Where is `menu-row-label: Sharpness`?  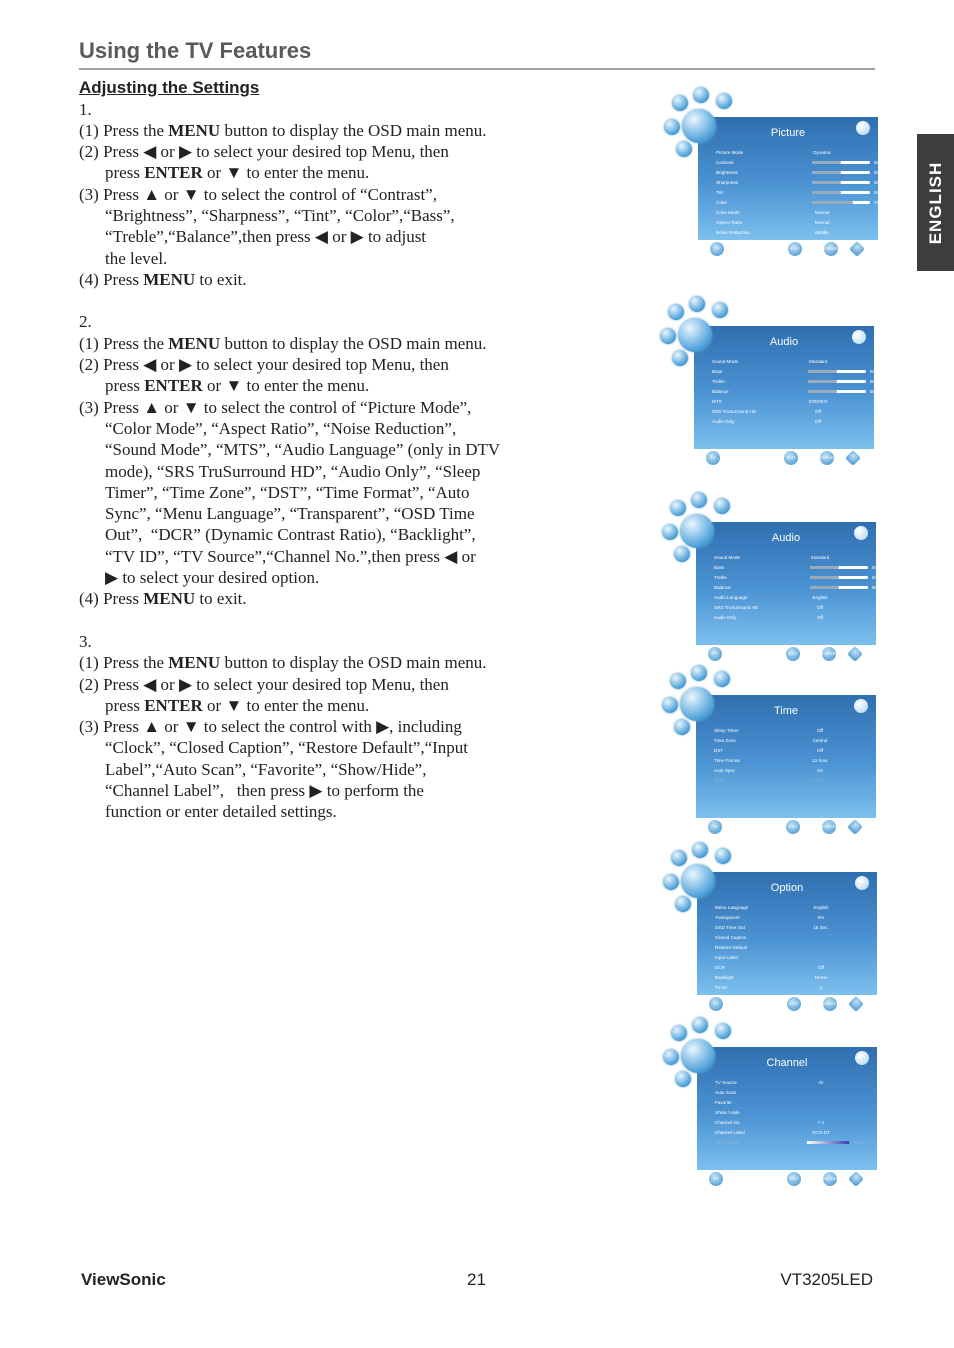 menu-row-label: Sharpness is located at coordinates (727, 182).